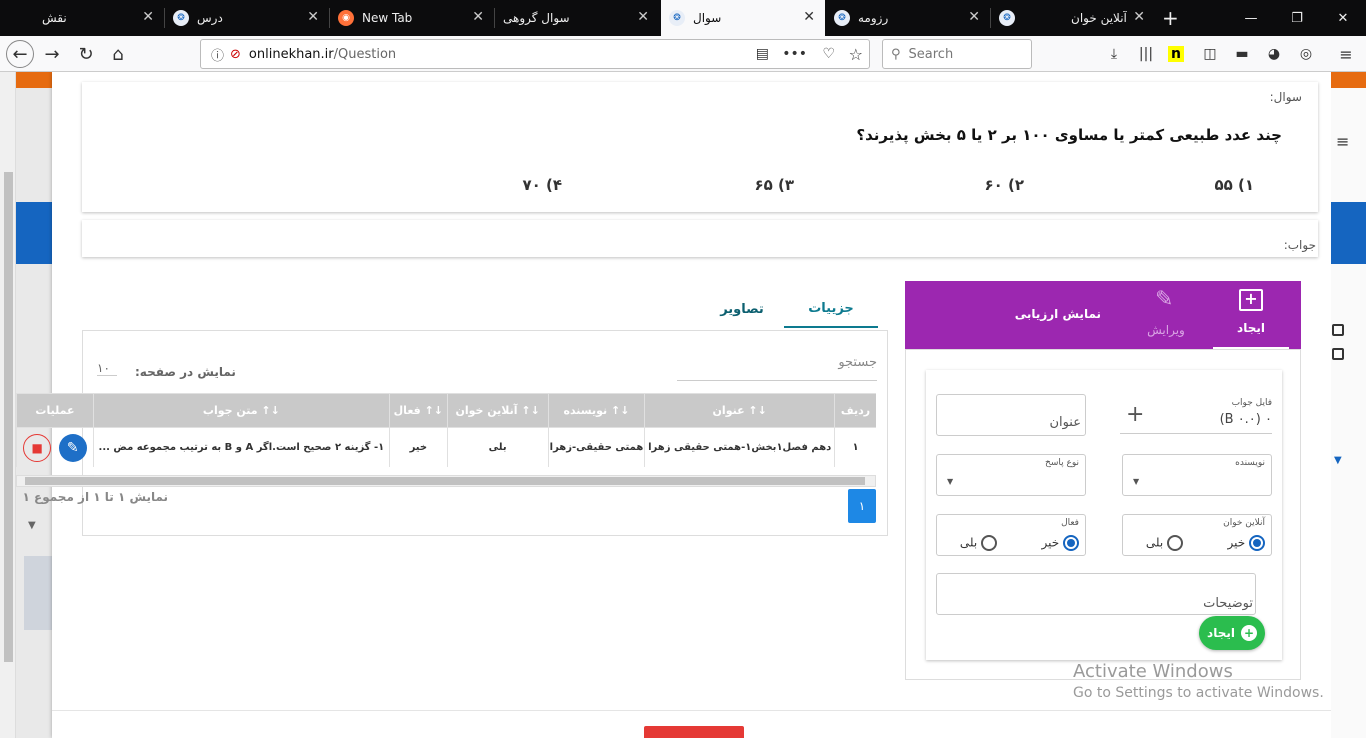 The width and height of the screenshot is (1366, 738). What do you see at coordinates (1103, 315) in the screenshot?
I see `side-form-header: + ایجاد ✎ ویرایش نمایش ارزیابی` at bounding box center [1103, 315].